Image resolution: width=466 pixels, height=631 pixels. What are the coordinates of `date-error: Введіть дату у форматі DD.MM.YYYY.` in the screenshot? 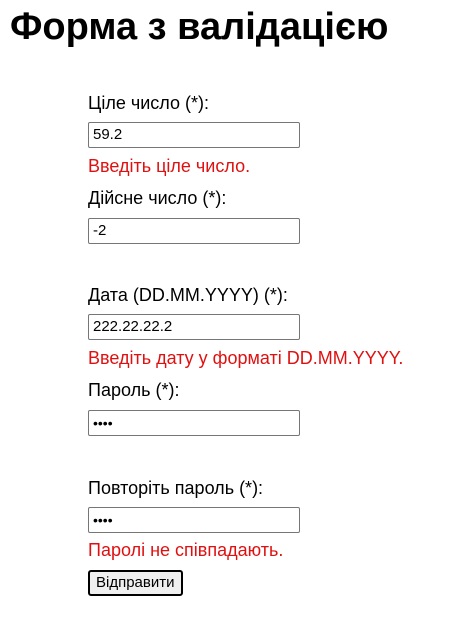 It's located at (246, 358).